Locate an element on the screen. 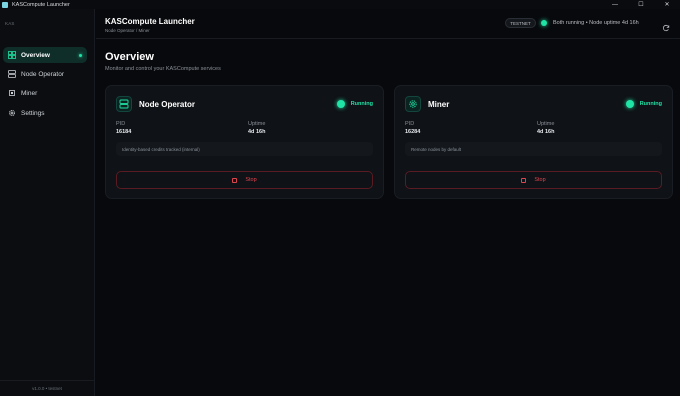 Image resolution: width=680 pixels, height=396 pixels. sidebar-item-overview: Overview is located at coordinates (45, 55).